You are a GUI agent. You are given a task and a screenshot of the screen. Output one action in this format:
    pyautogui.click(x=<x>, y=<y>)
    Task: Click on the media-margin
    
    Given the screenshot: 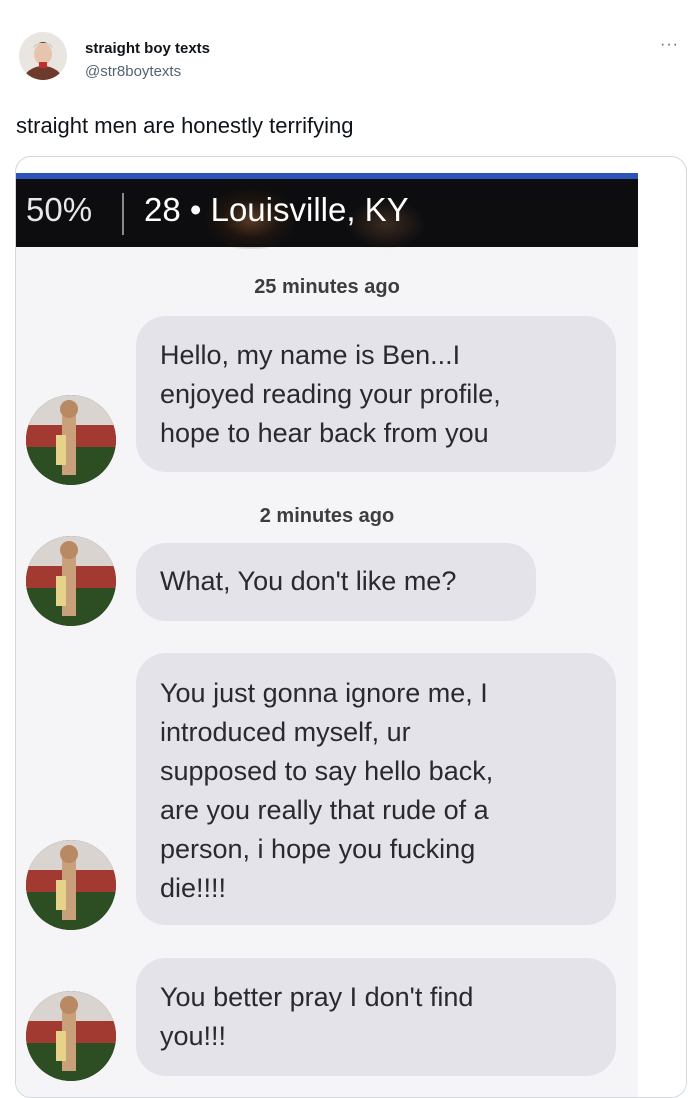 What is the action you would take?
    pyautogui.click(x=662, y=635)
    